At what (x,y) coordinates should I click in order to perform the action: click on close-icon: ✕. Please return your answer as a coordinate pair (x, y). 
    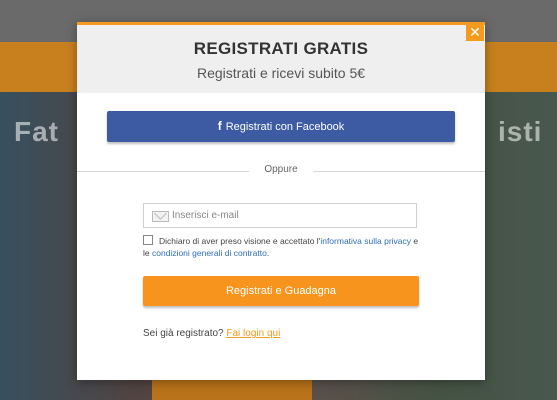
    Looking at the image, I should click on (475, 32).